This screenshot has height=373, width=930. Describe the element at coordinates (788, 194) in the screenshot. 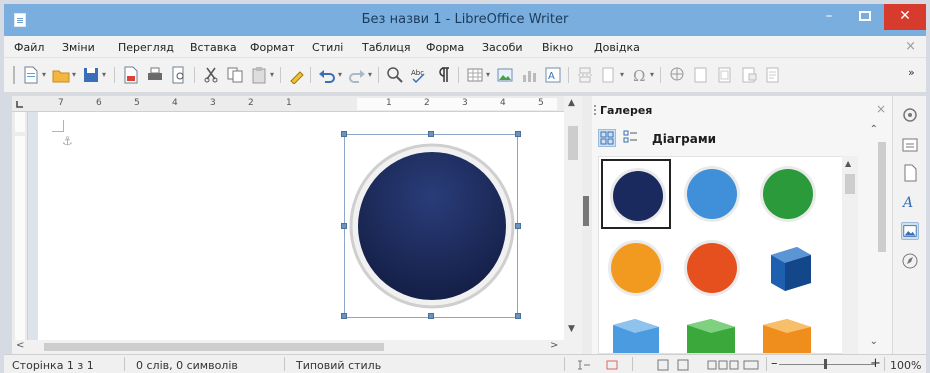

I see `gallery-item-green-circle` at that location.